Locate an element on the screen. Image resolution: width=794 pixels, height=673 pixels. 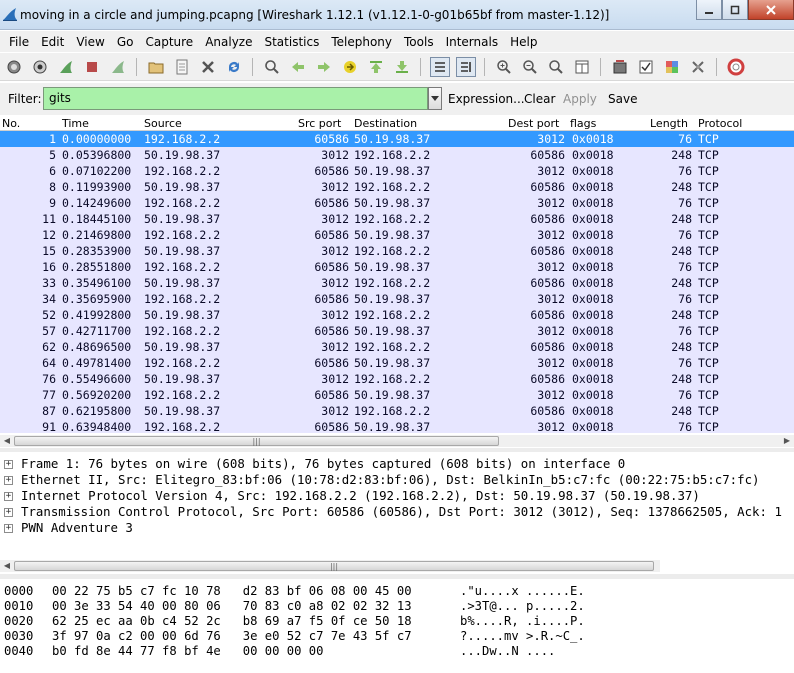
cell-source: 50.19.98.37 is located at coordinates (182, 283).